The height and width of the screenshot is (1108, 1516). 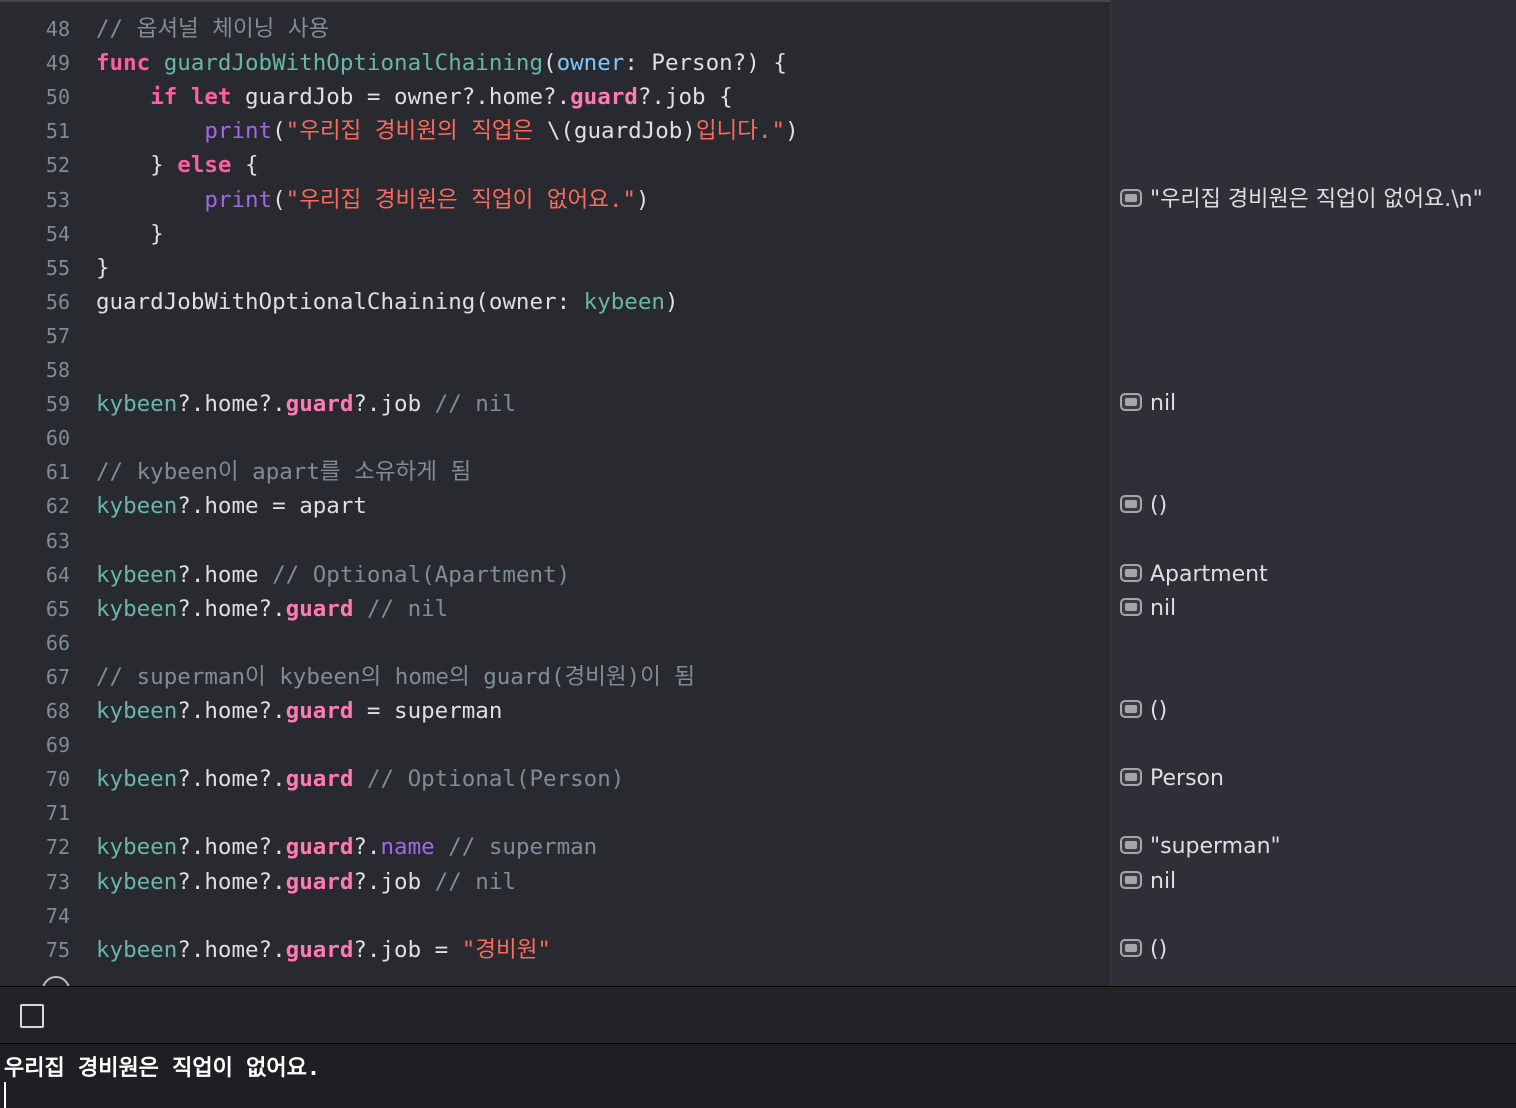 I want to click on console-area: 우리집 경비원은 직업이 없어요., so click(x=758, y=1076).